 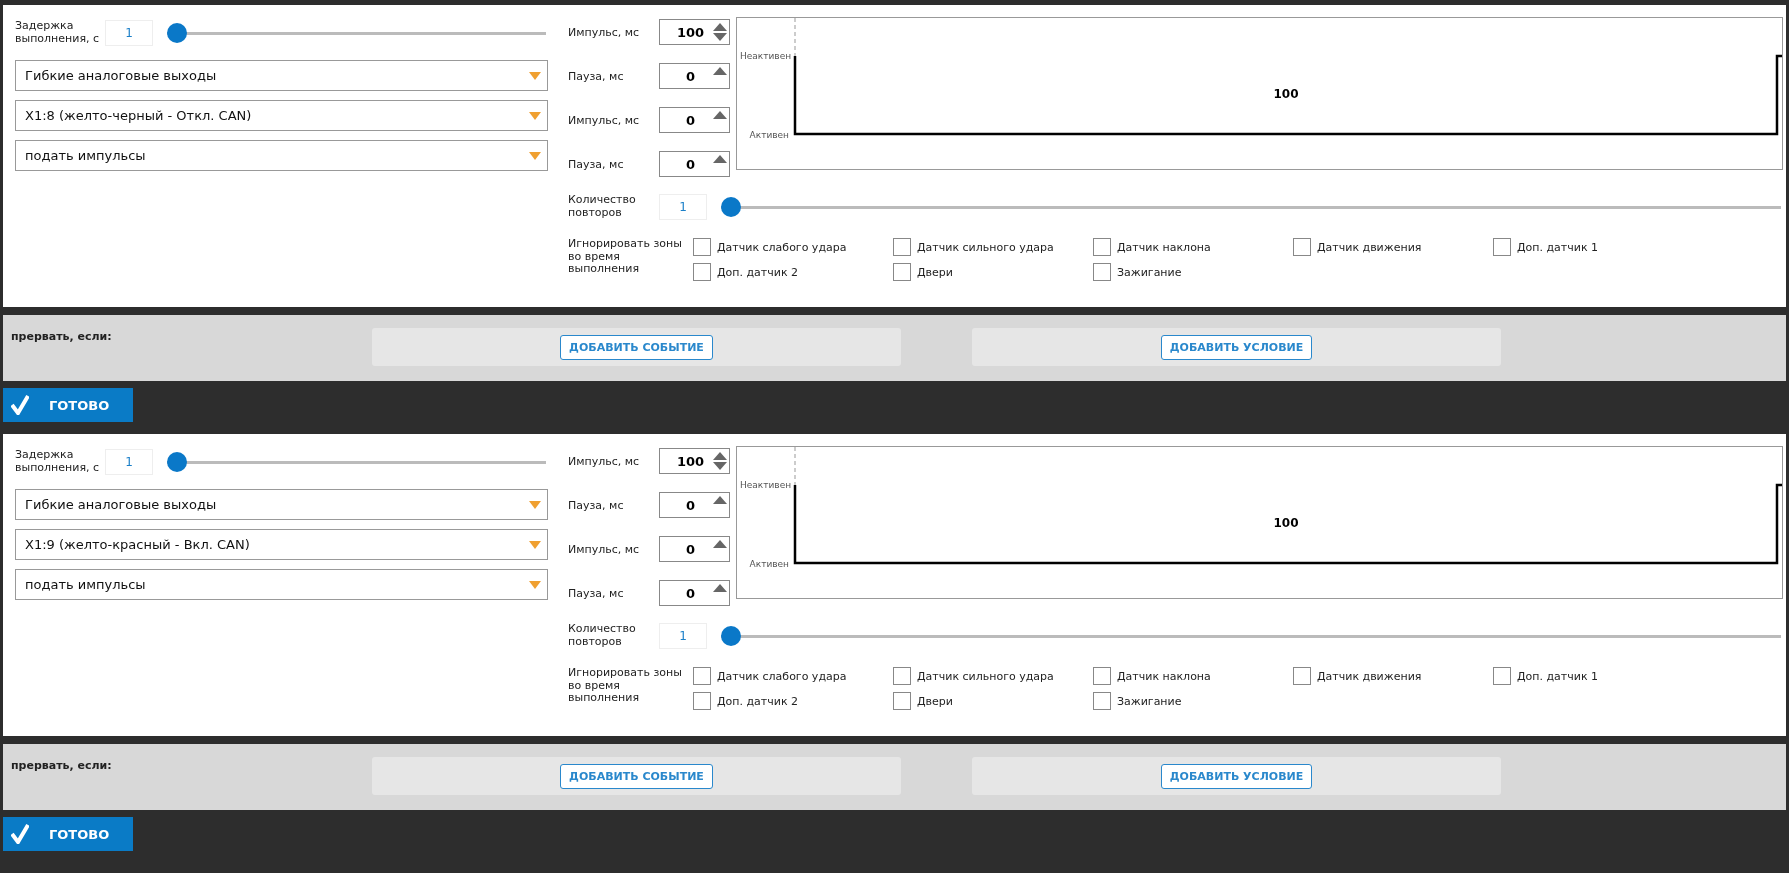 What do you see at coordinates (281, 544) in the screenshot?
I see `dropdown: X1:9 (желто-красный - Вкл. CAN)` at bounding box center [281, 544].